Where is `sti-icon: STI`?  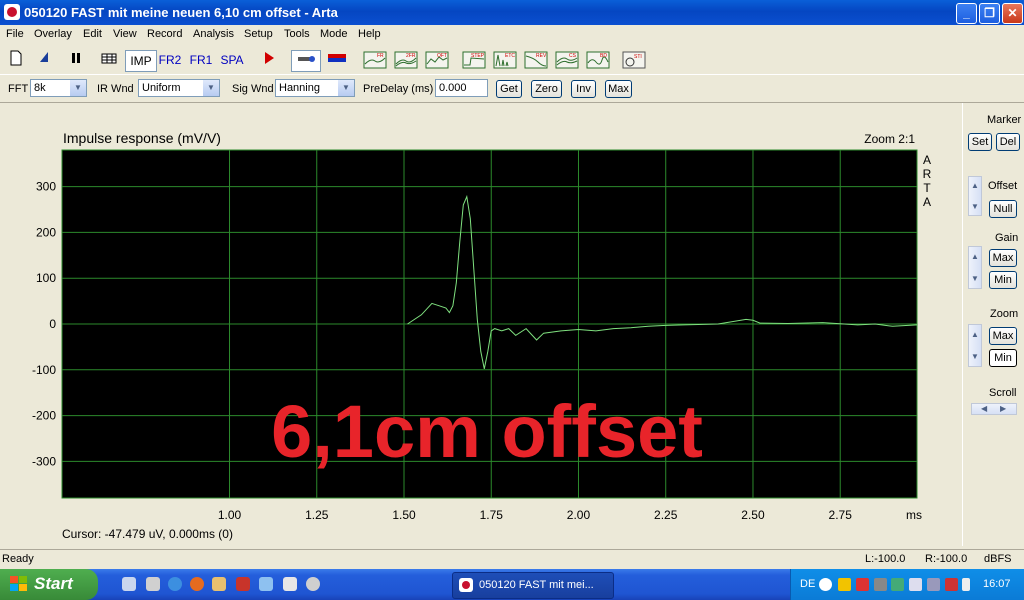
sti-icon: STI is located at coordinates (634, 60).